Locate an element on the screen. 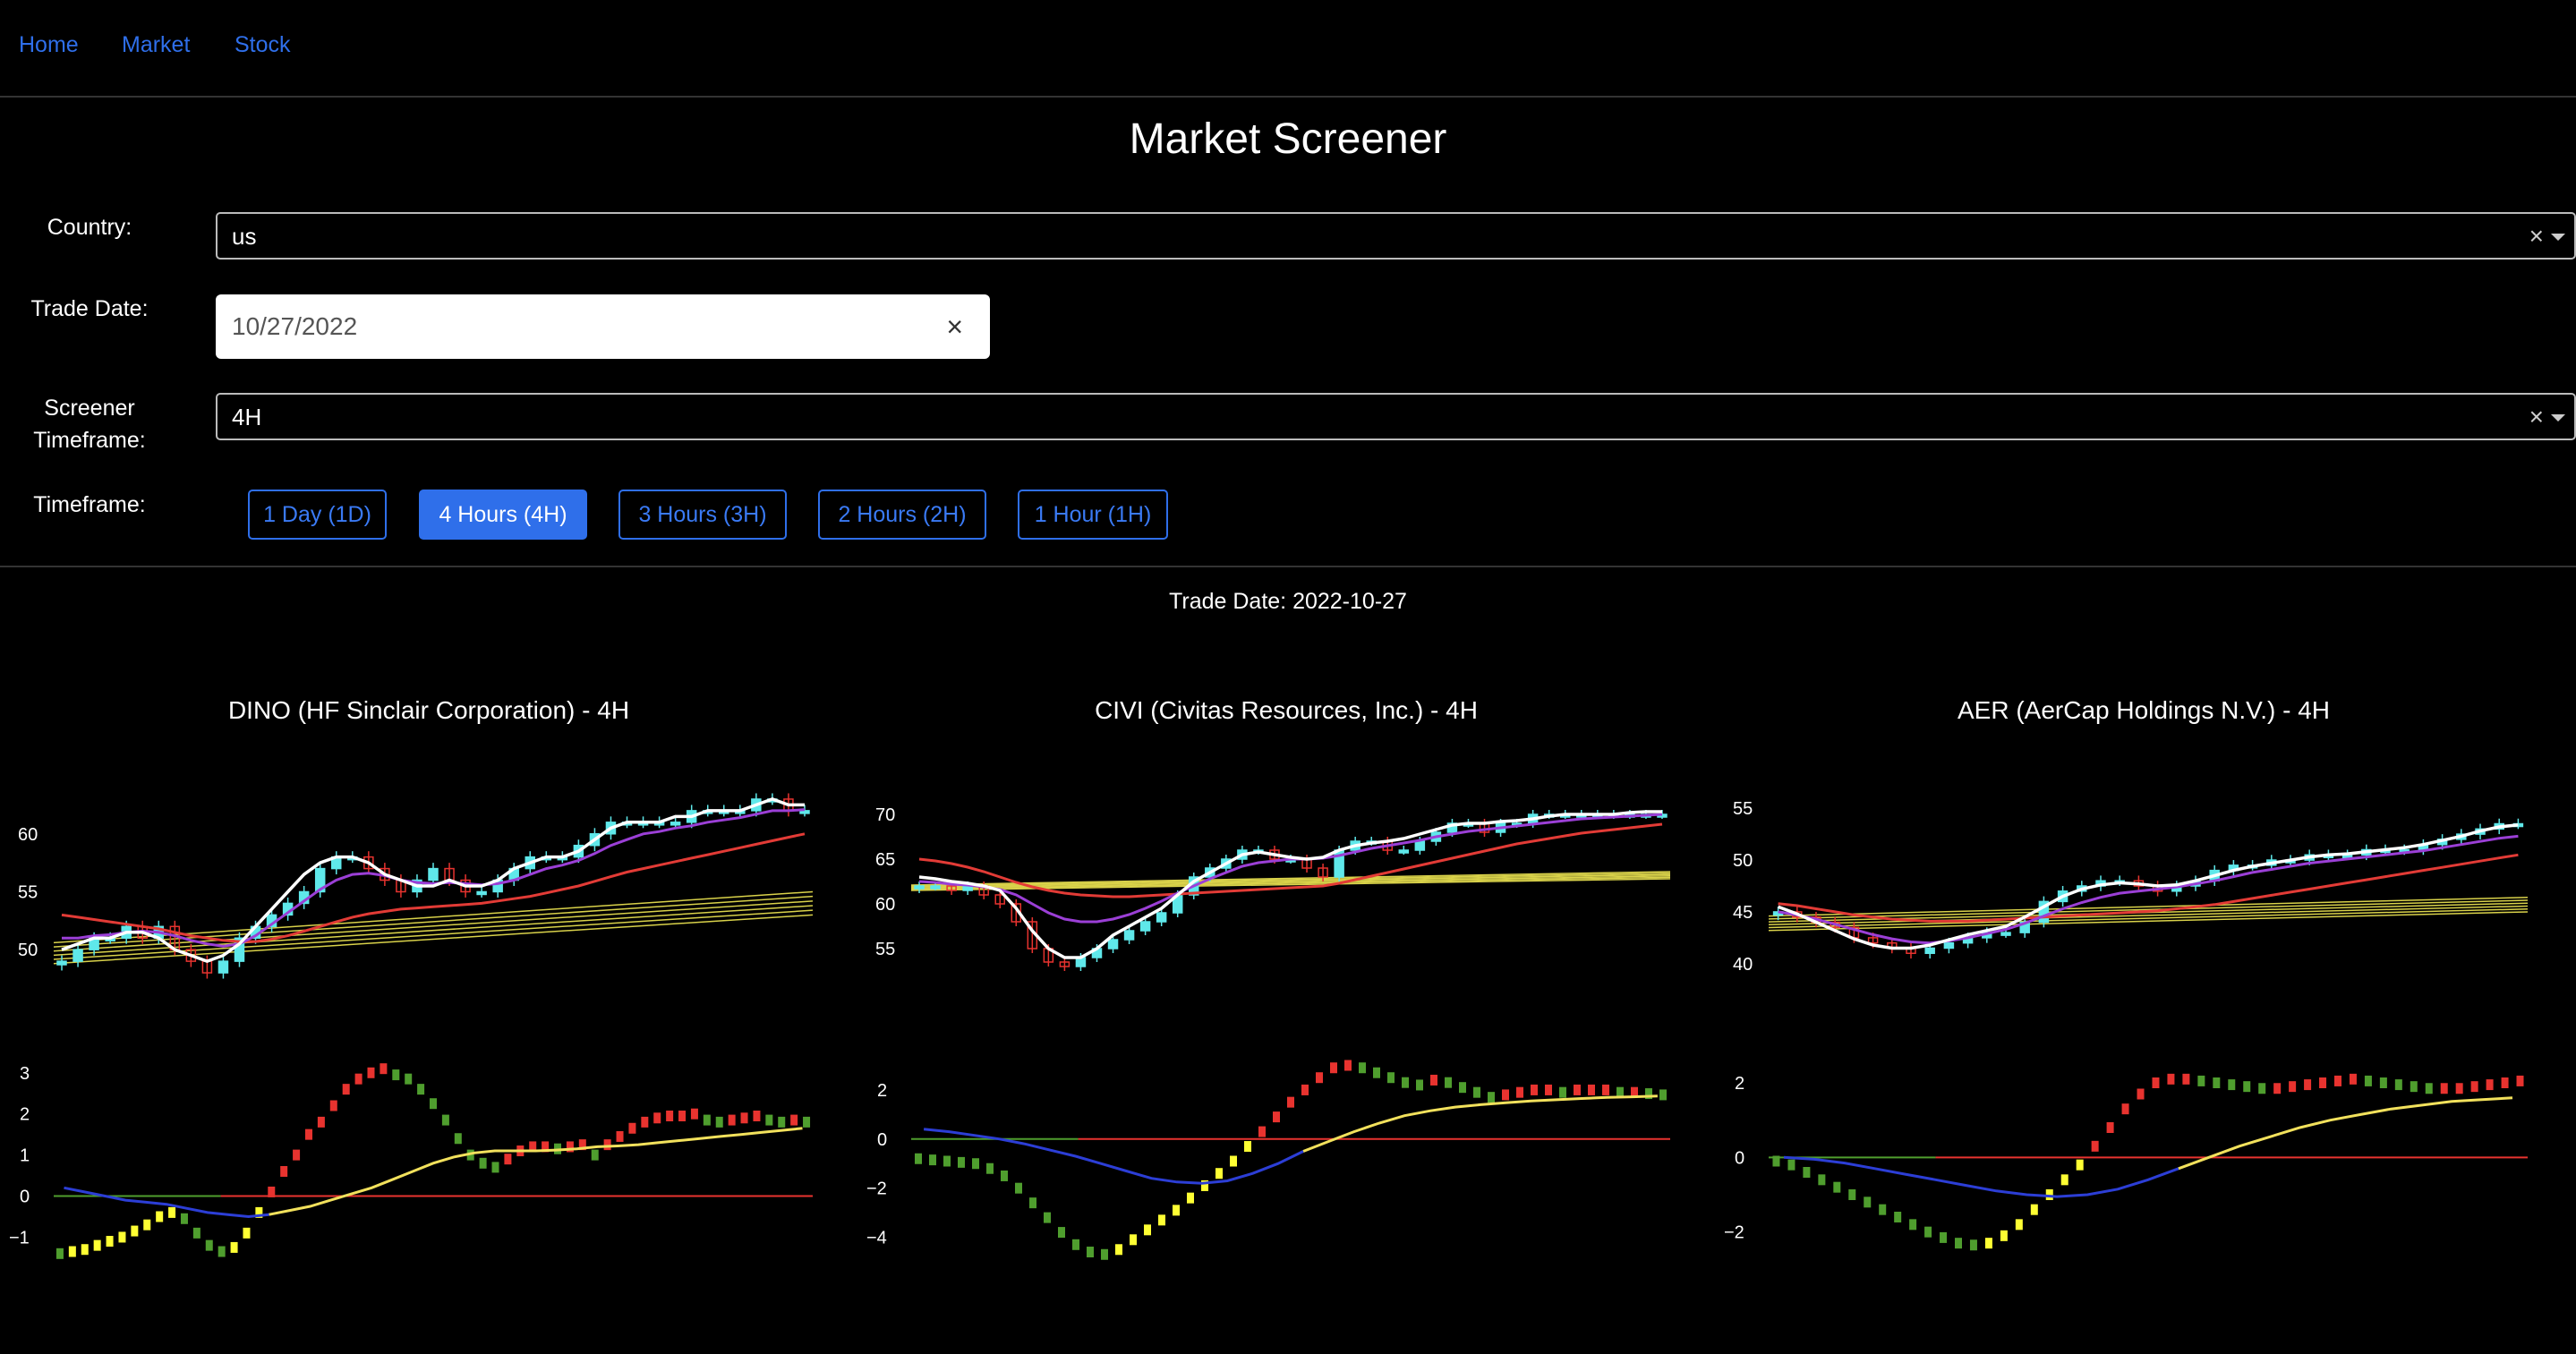 This screenshot has width=2576, height=1354. top-nav: Home Market Stock is located at coordinates (1288, 49).